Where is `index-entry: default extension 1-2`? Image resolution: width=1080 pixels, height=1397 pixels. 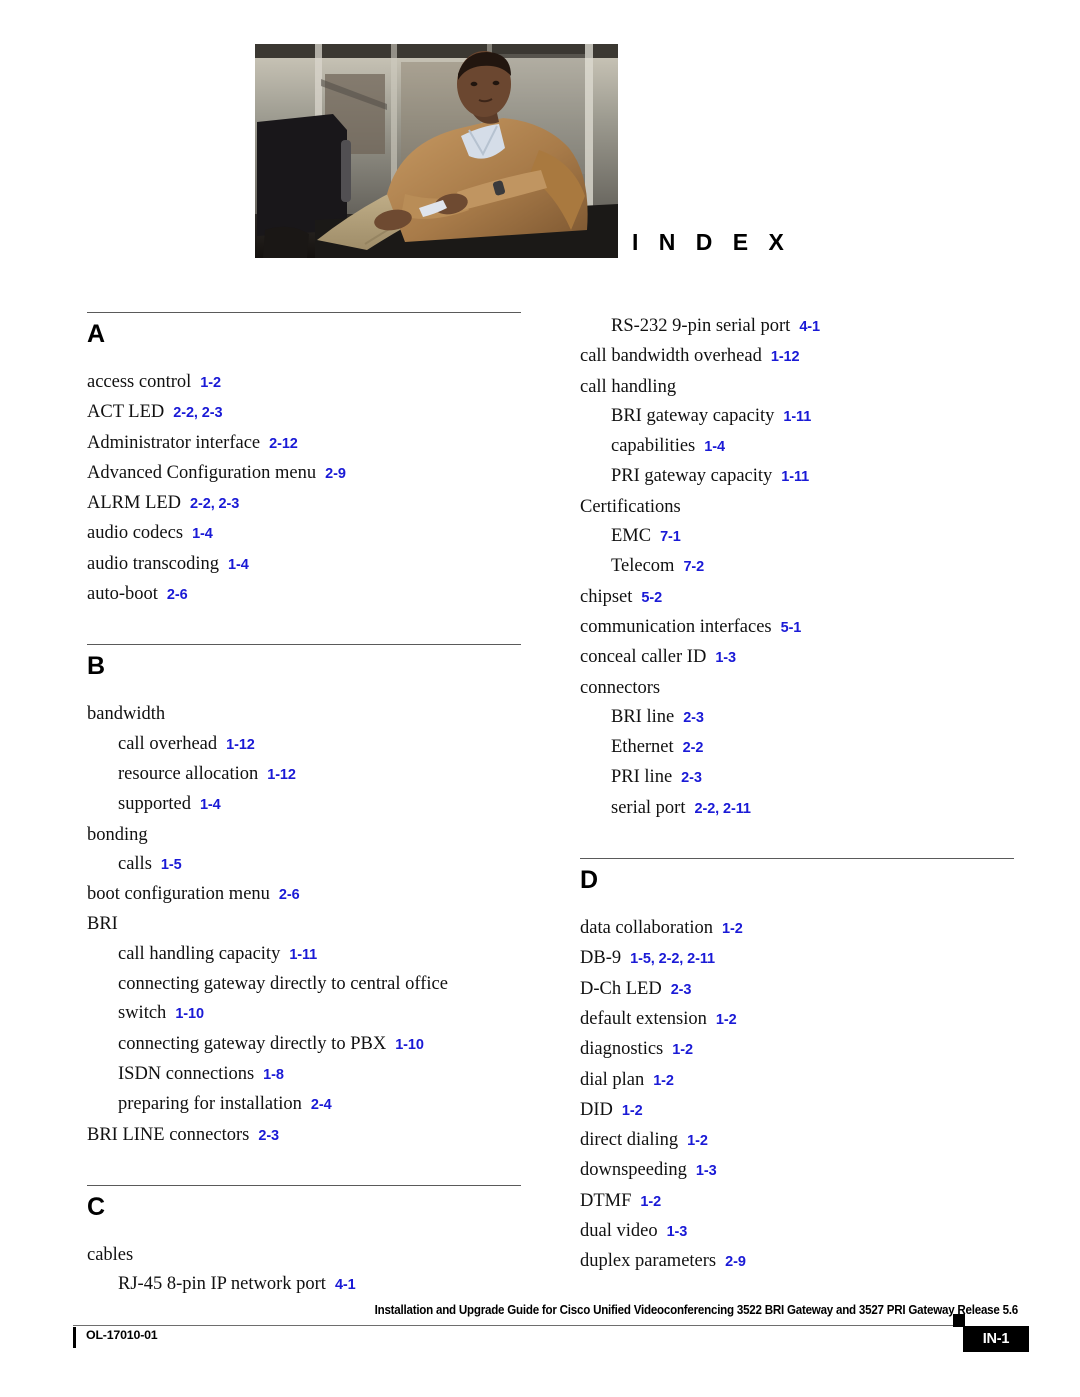 index-entry: default extension 1-2 is located at coordinates (797, 1020).